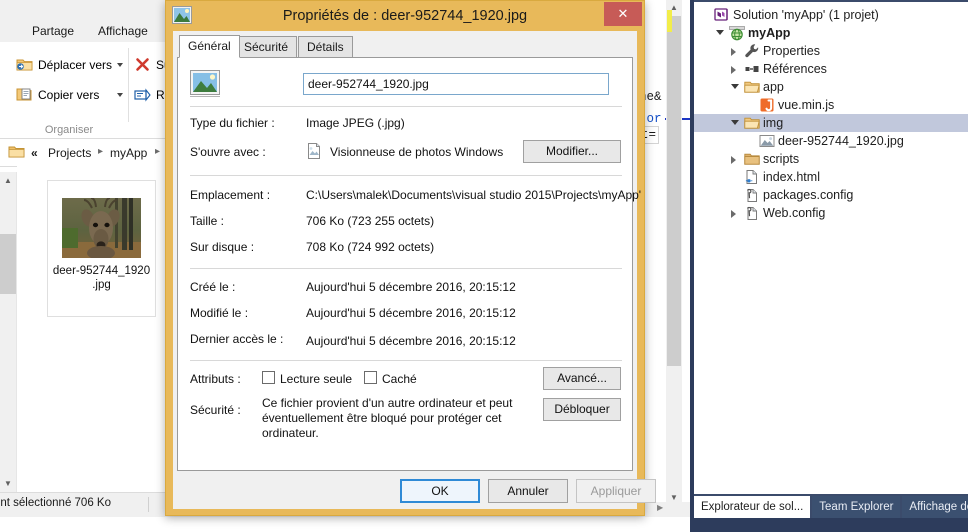  I want to click on ok-button: OK, so click(440, 491).